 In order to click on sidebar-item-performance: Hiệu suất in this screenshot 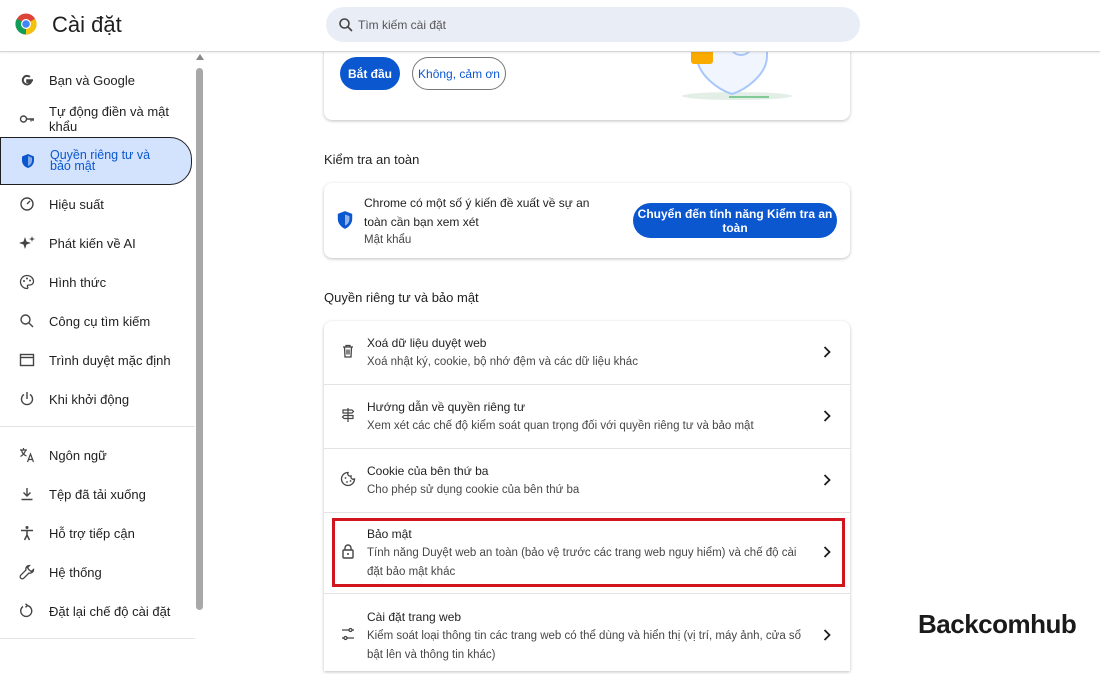, I will do `click(96, 204)`.